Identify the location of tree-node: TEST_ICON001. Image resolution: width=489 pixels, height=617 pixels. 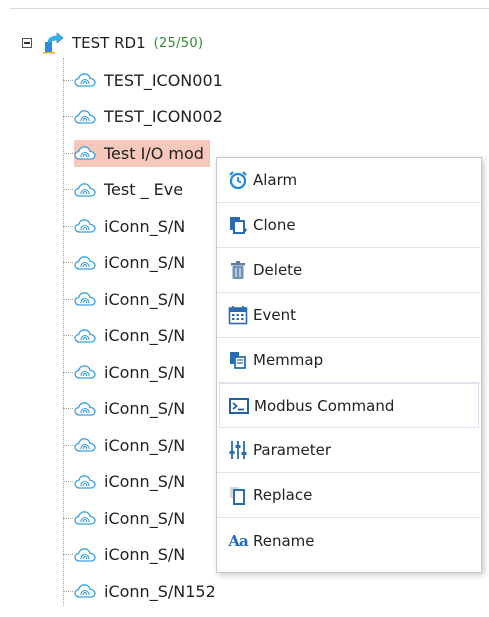
(144, 80).